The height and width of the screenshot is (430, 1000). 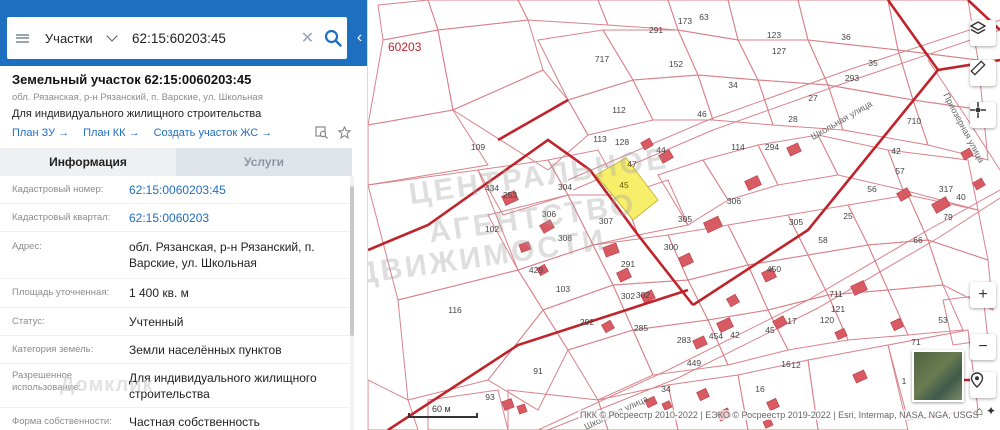 I want to click on parcel-number-label: 450, so click(x=774, y=269).